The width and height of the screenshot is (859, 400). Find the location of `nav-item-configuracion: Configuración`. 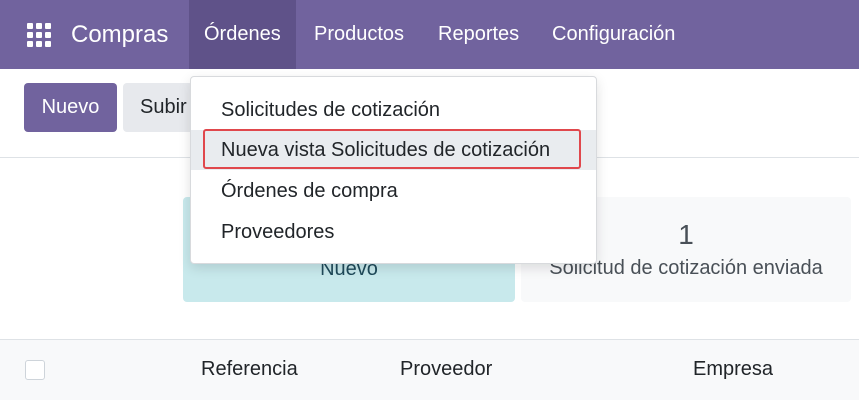

nav-item-configuracion: Configuración is located at coordinates (613, 34).